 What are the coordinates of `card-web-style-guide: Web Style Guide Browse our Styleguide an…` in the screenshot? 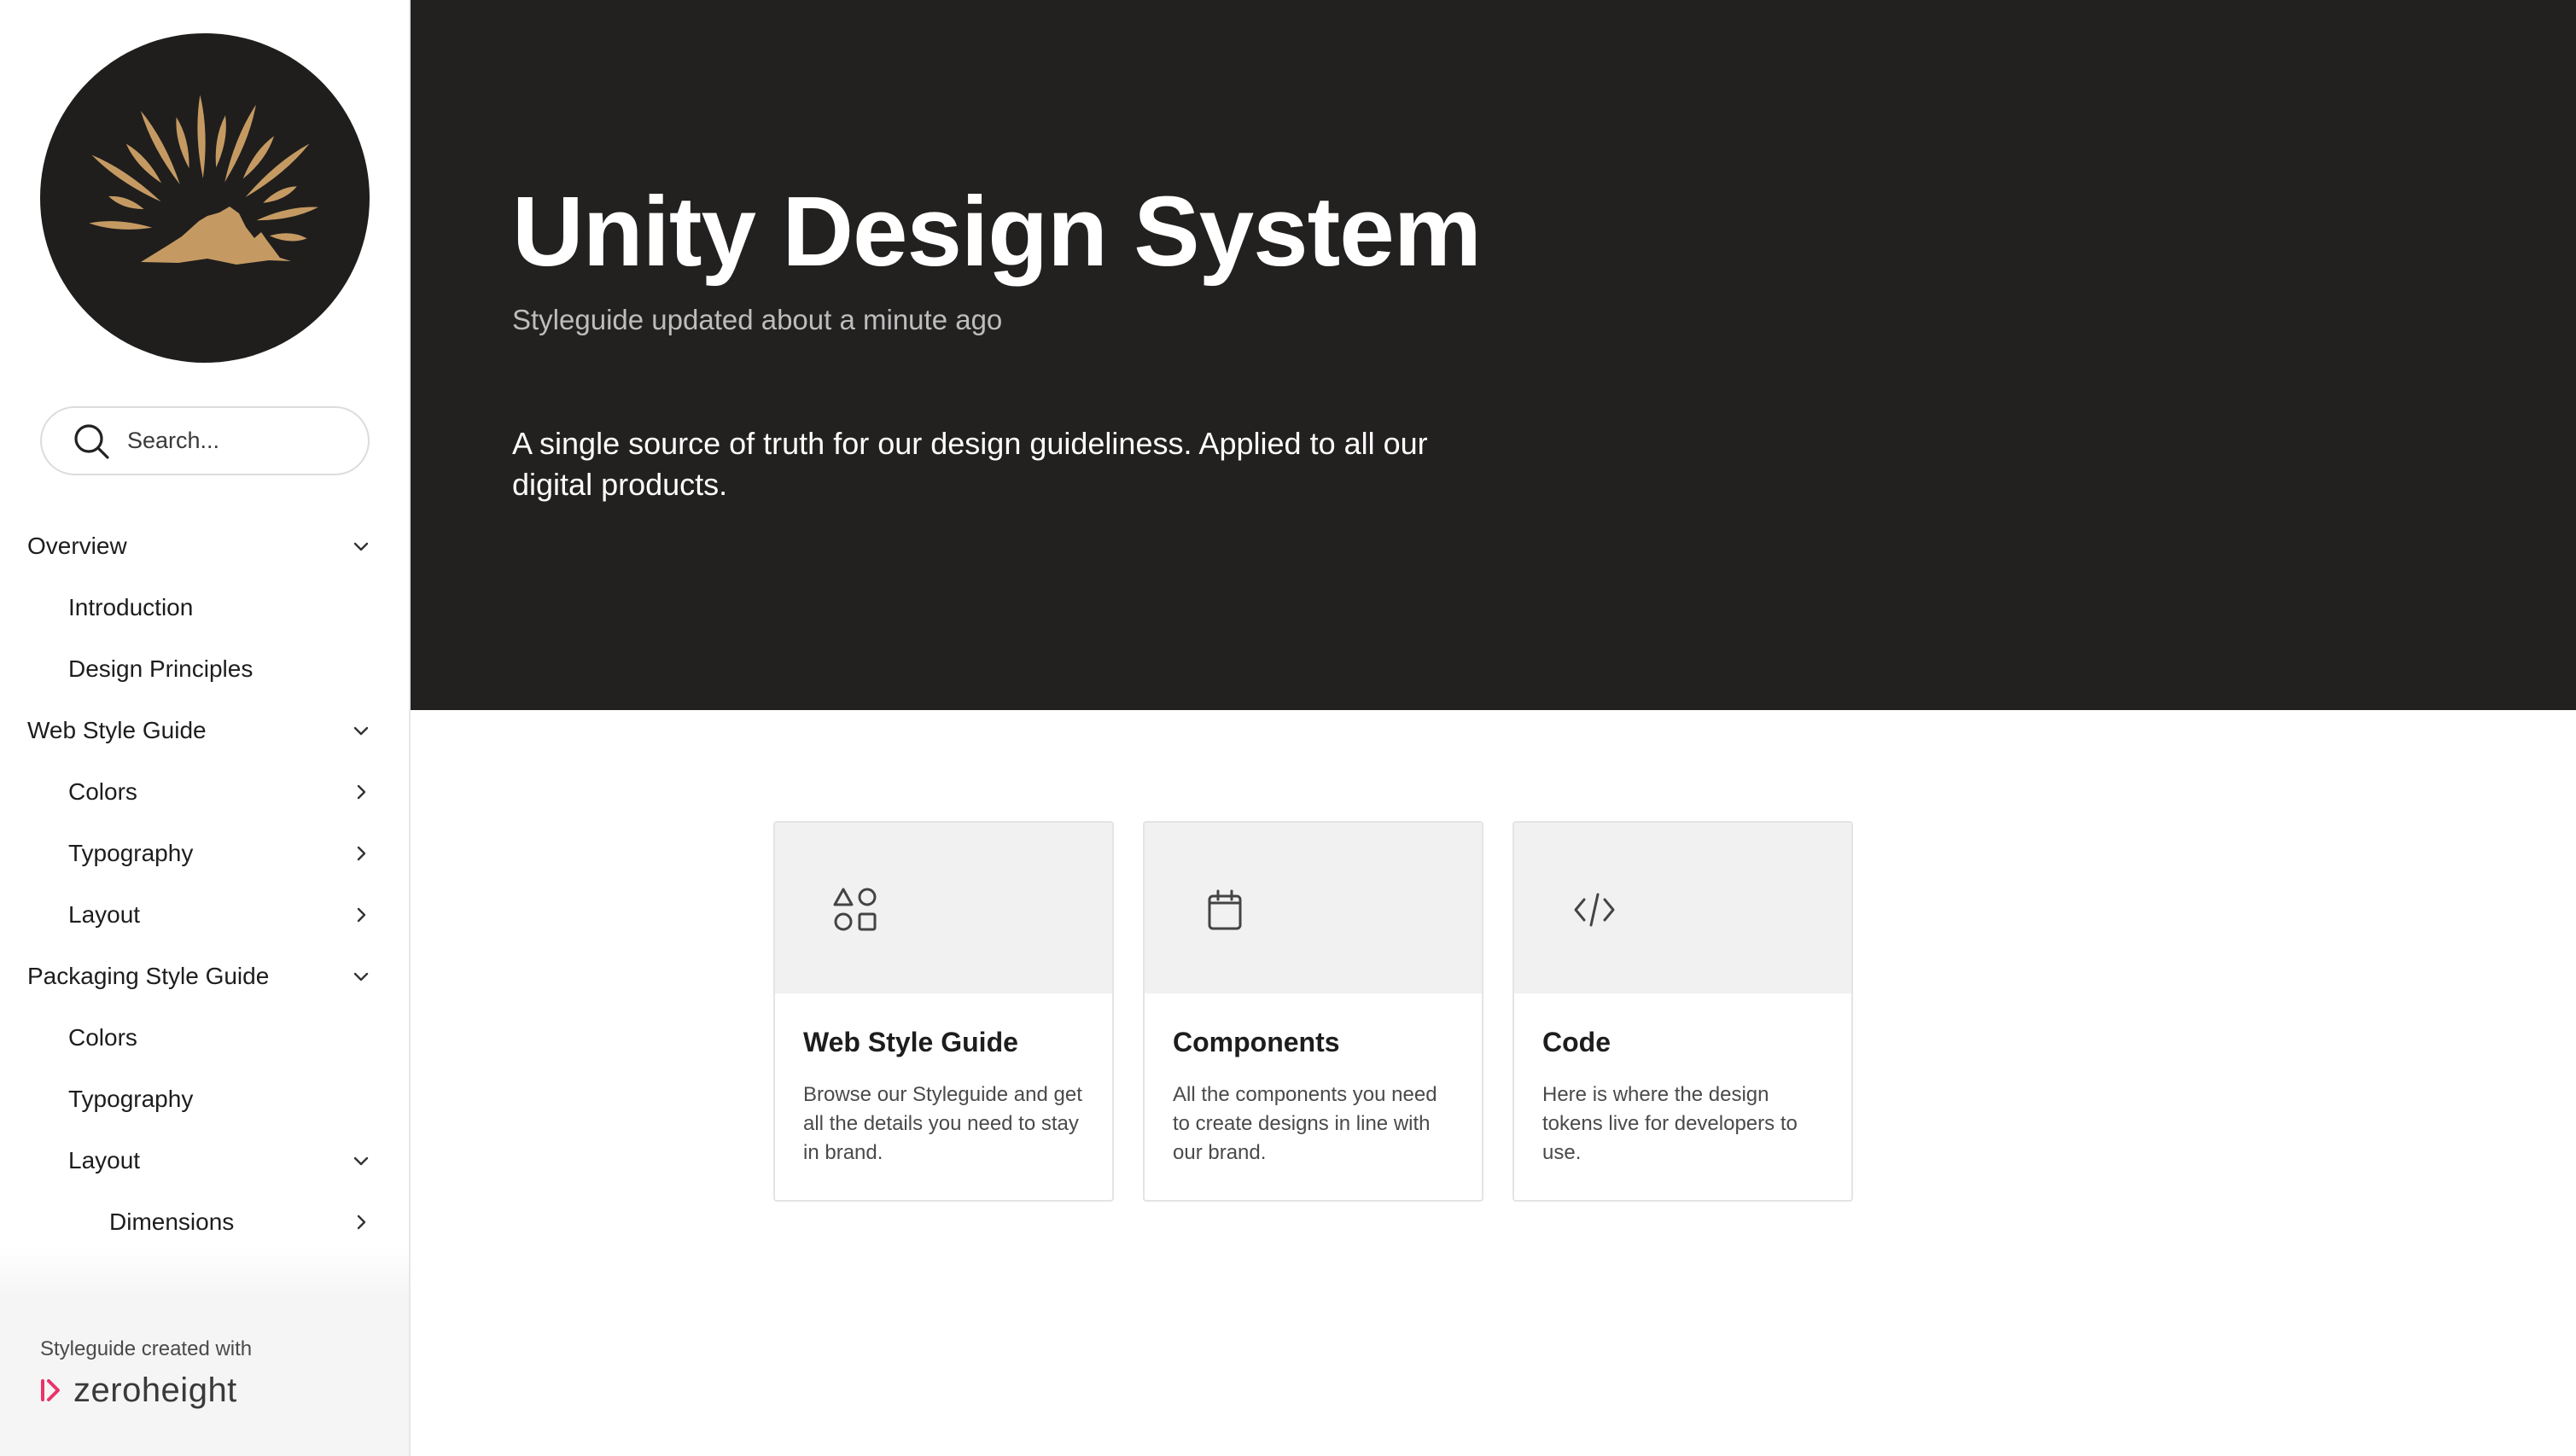 It's located at (943, 1012).